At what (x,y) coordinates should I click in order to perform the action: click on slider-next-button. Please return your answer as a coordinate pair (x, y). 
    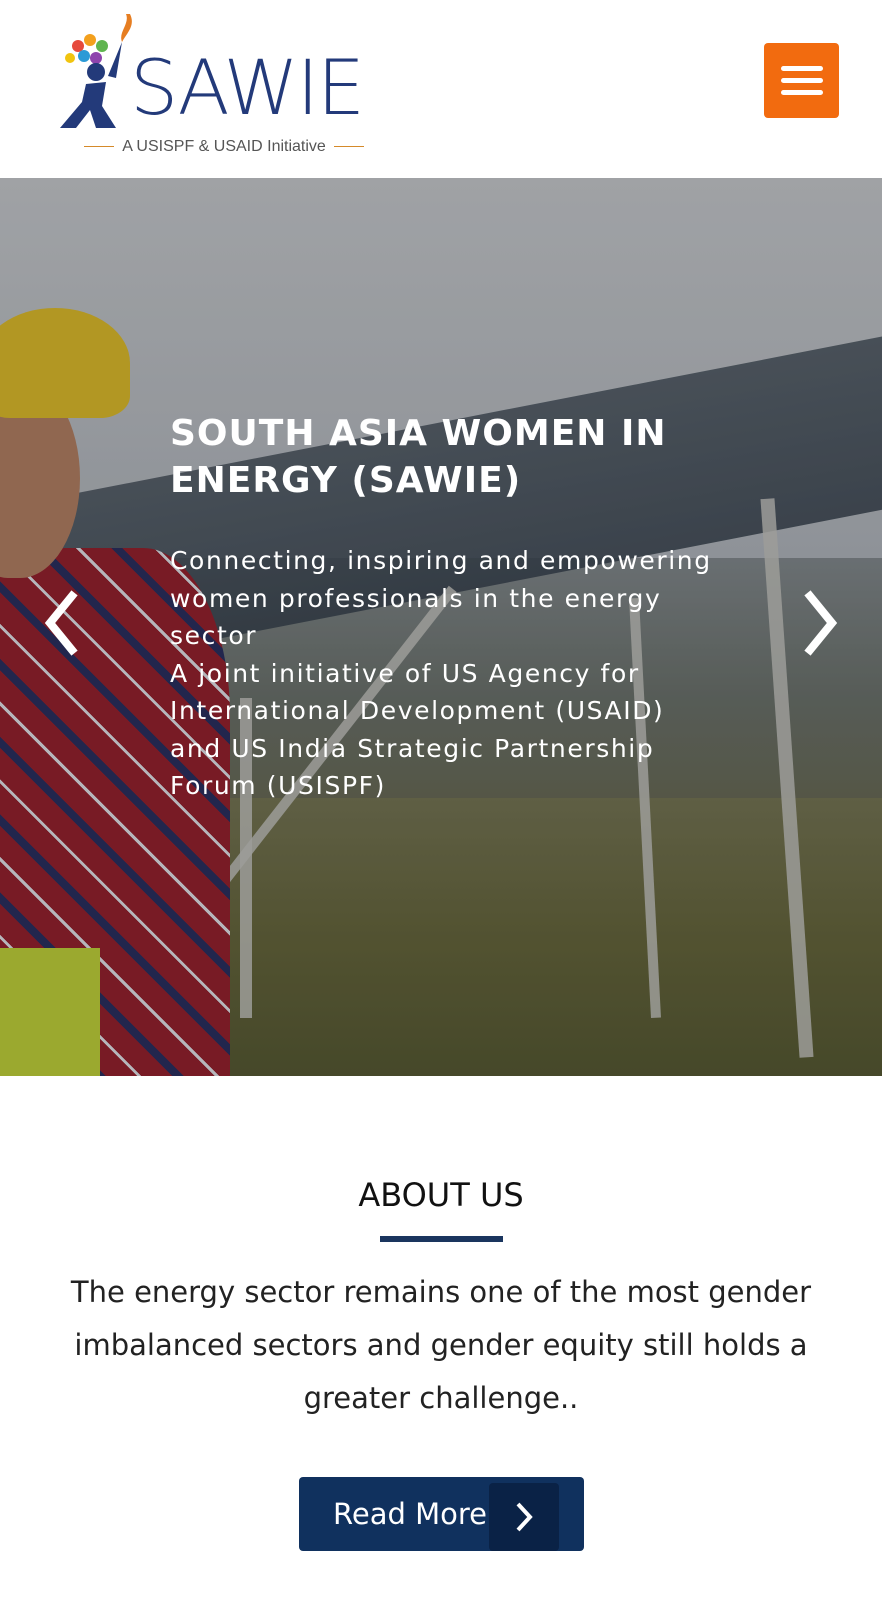
    Looking at the image, I should click on (821, 623).